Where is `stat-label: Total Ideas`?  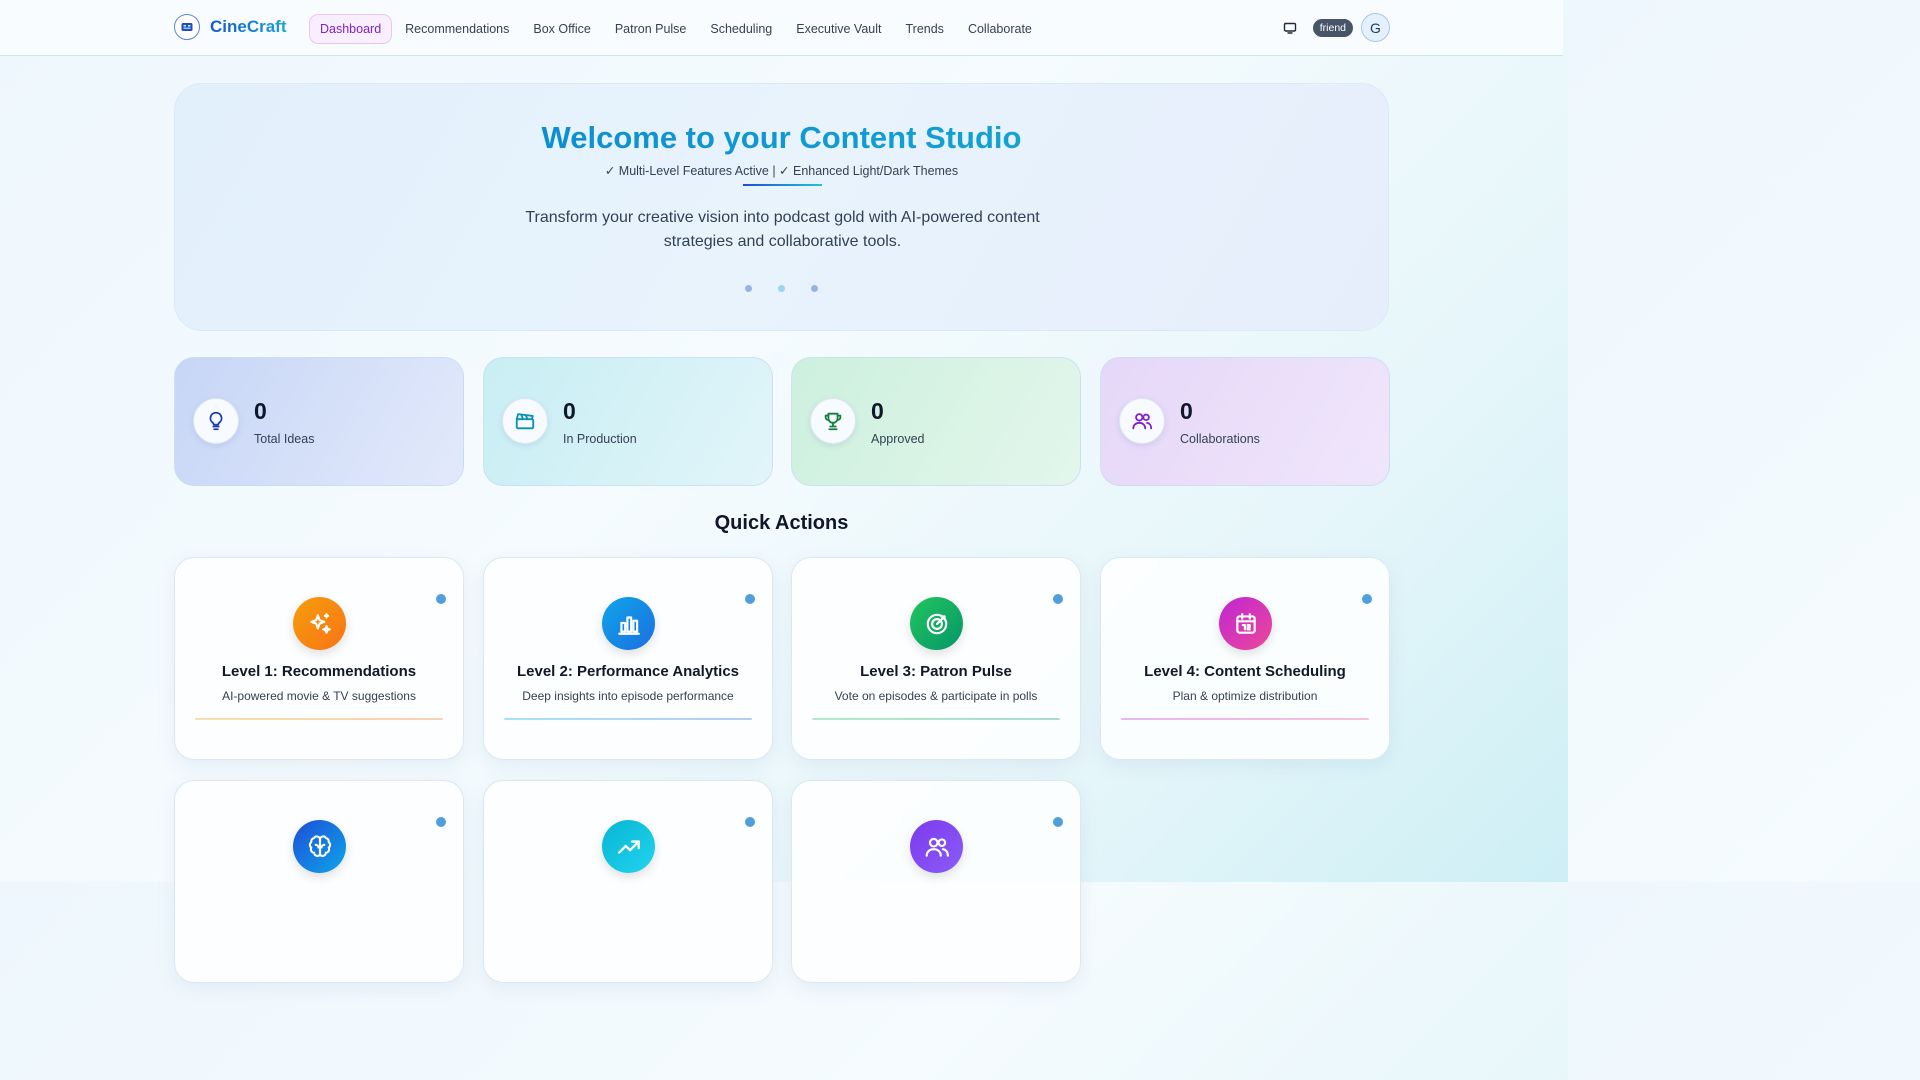
stat-label: Total Ideas is located at coordinates (284, 439).